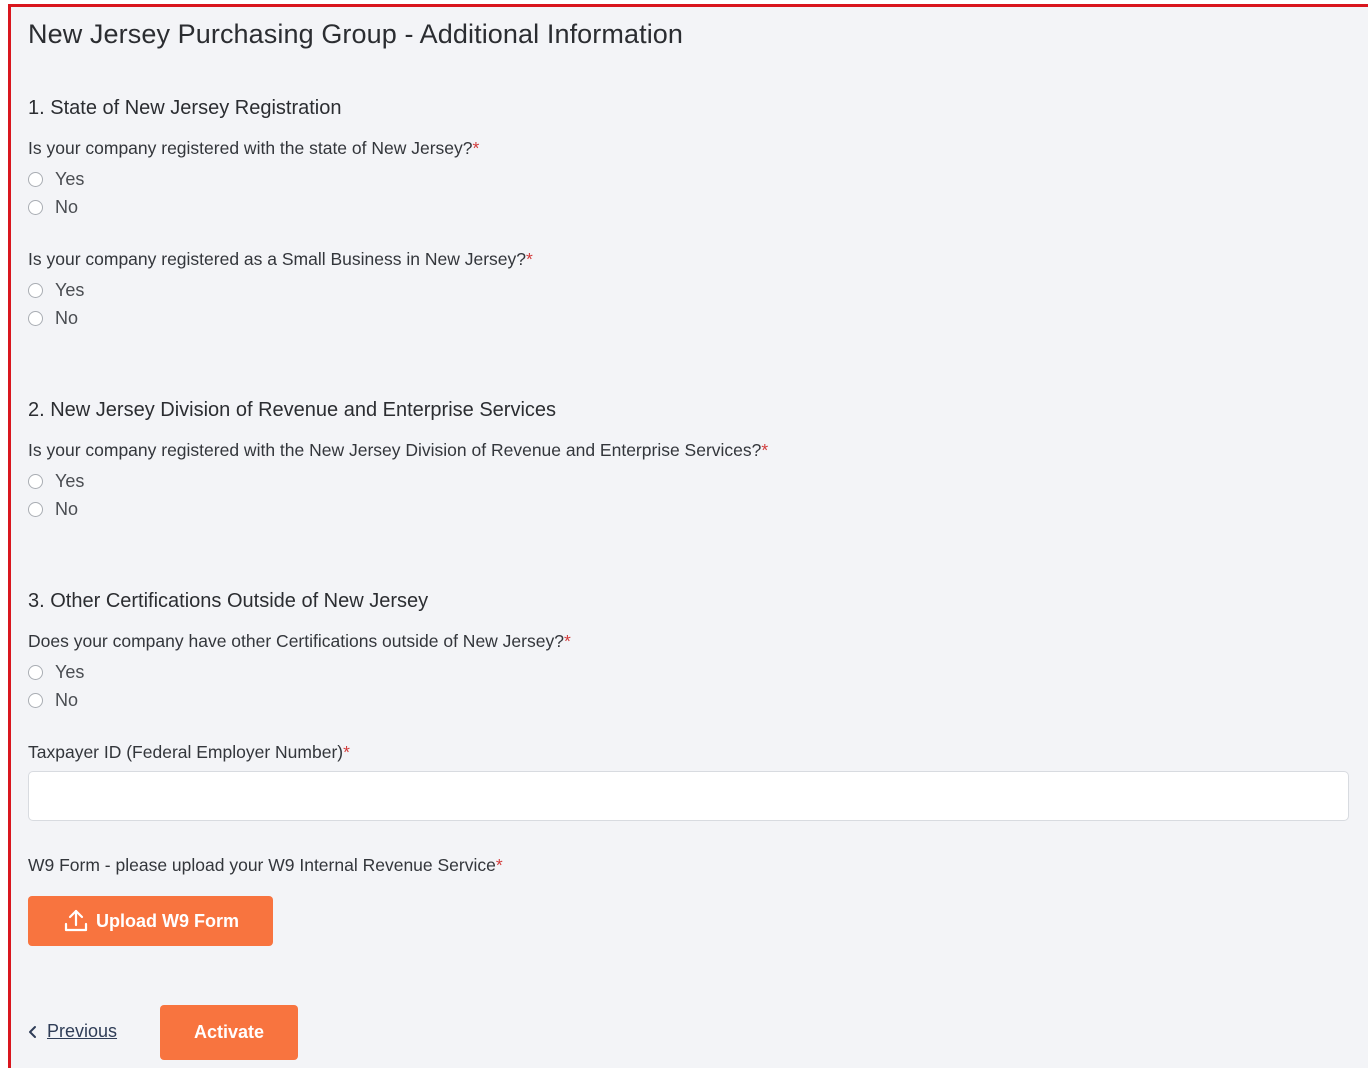  What do you see at coordinates (186, 752) in the screenshot?
I see `field-label-text: Taxpayer ID (Federal Employer Number)` at bounding box center [186, 752].